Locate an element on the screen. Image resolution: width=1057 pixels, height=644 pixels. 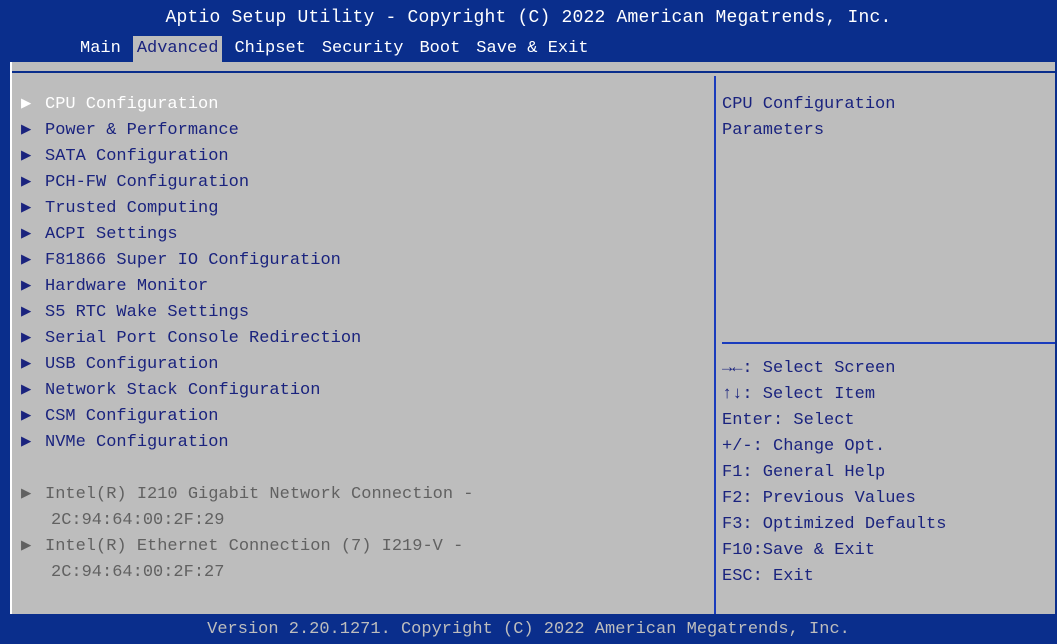
menu-item-label: S5 RTC Wake Settings is located at coordinates (147, 312).